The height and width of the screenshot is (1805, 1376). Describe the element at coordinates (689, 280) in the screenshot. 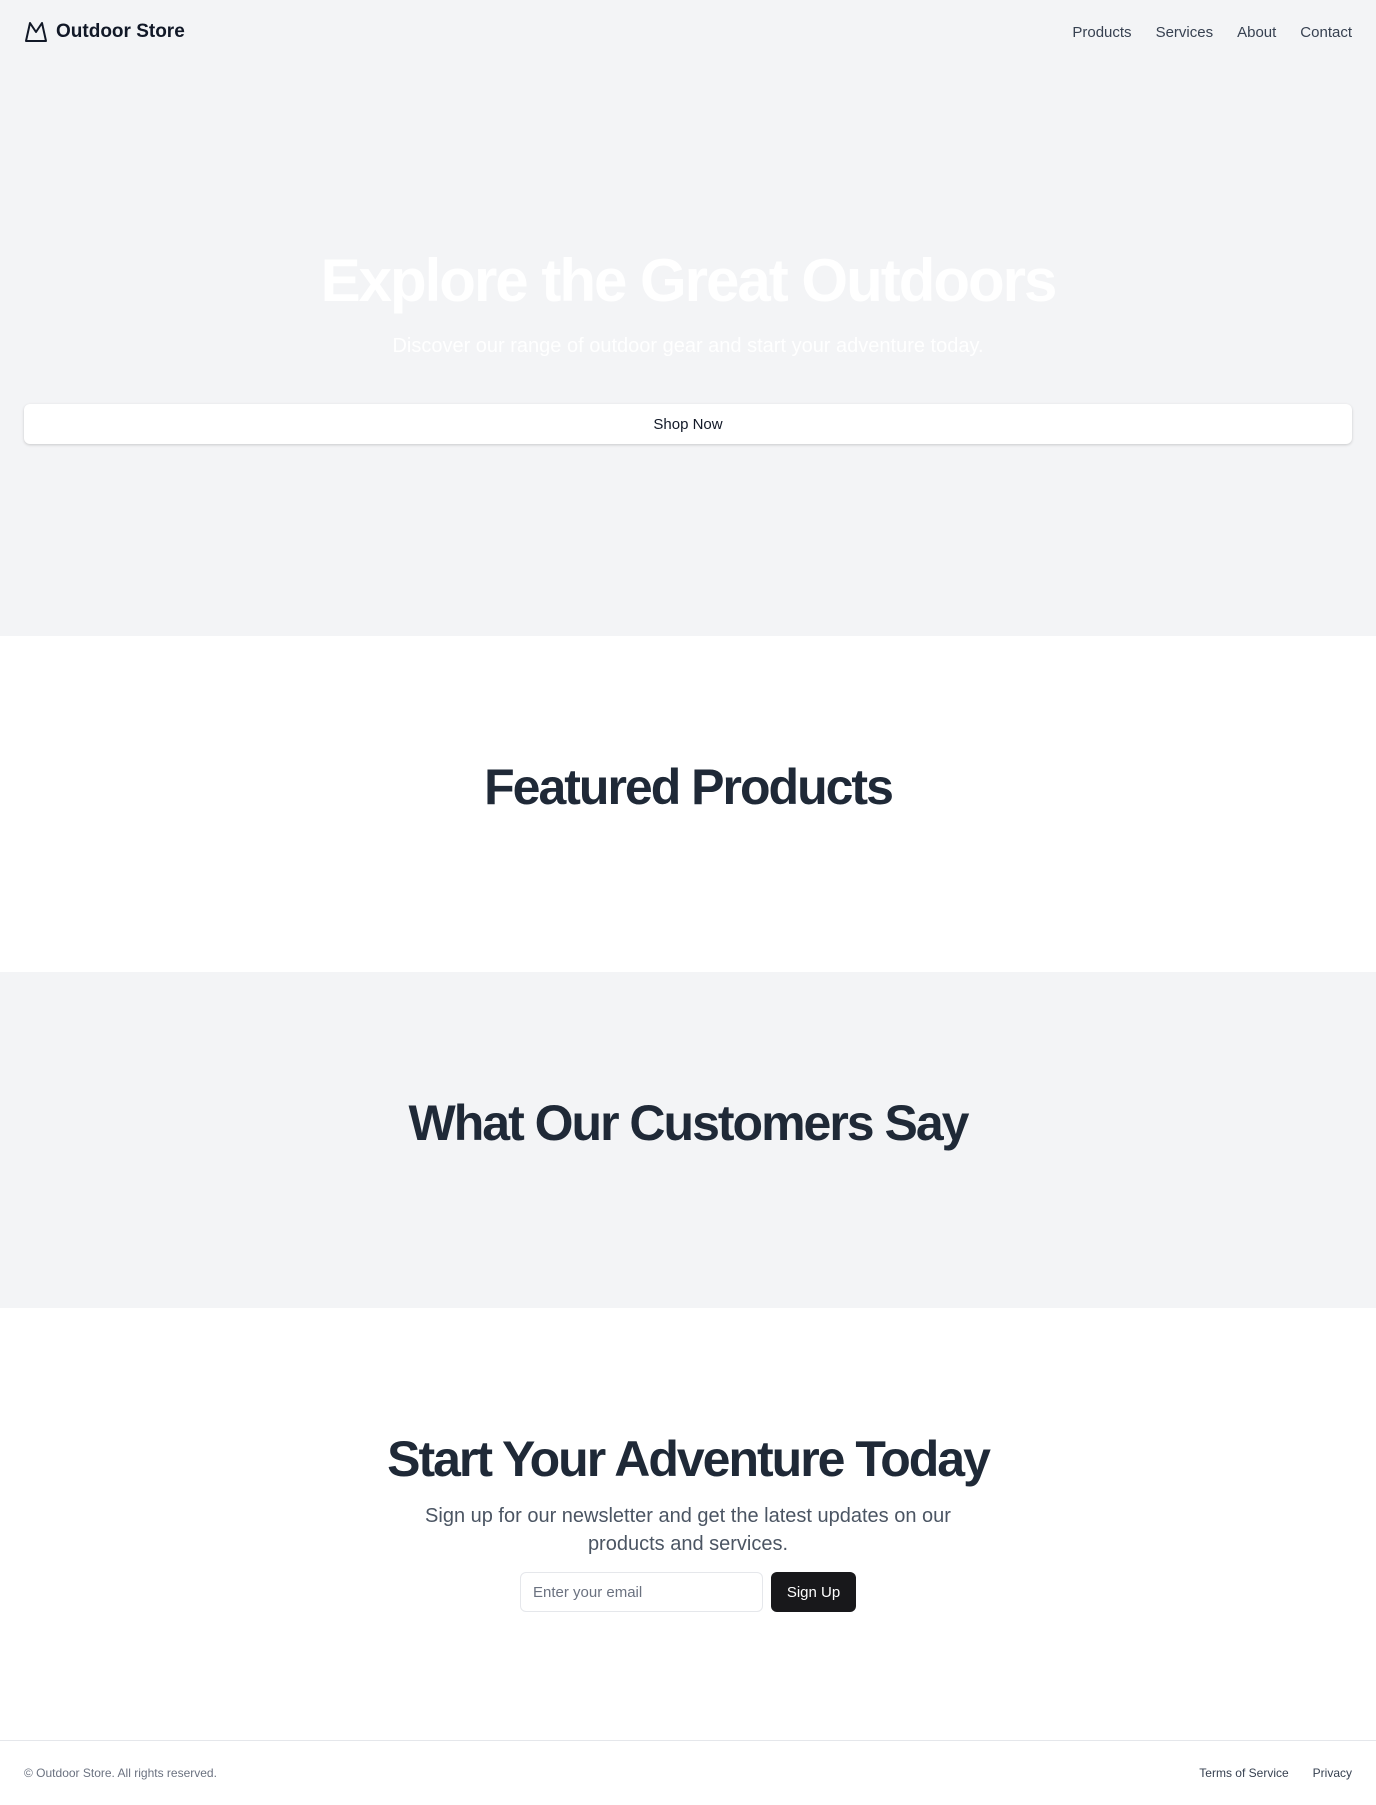

I see `hero-title: Explore the Great Outdoors` at that location.